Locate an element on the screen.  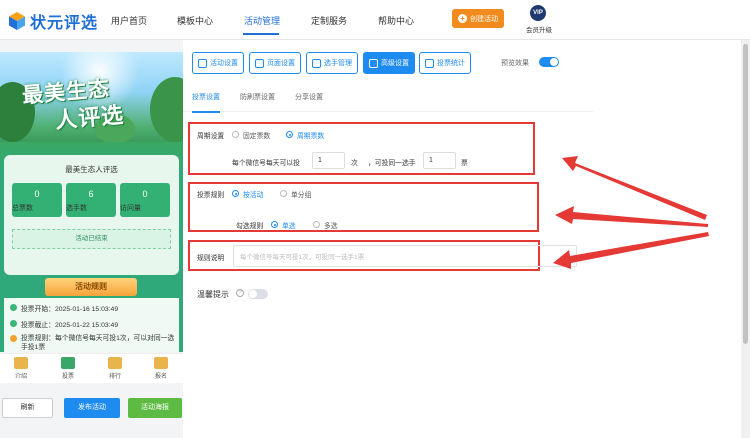
rule-item: 投票截止：2025-01-22 15:03:49 is located at coordinates (64, 324).